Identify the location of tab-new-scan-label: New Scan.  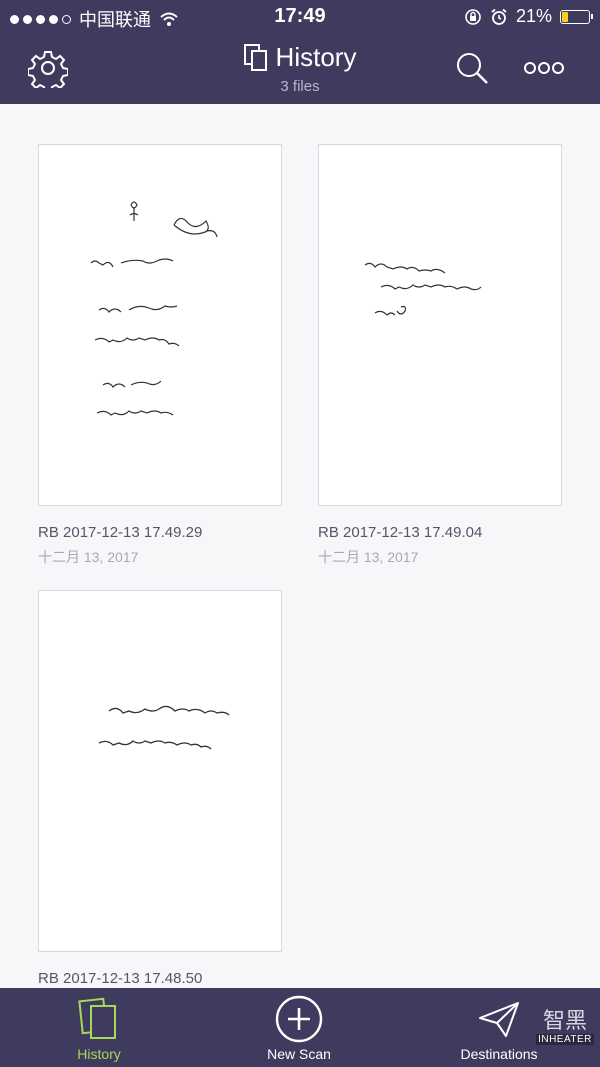
(299, 1054).